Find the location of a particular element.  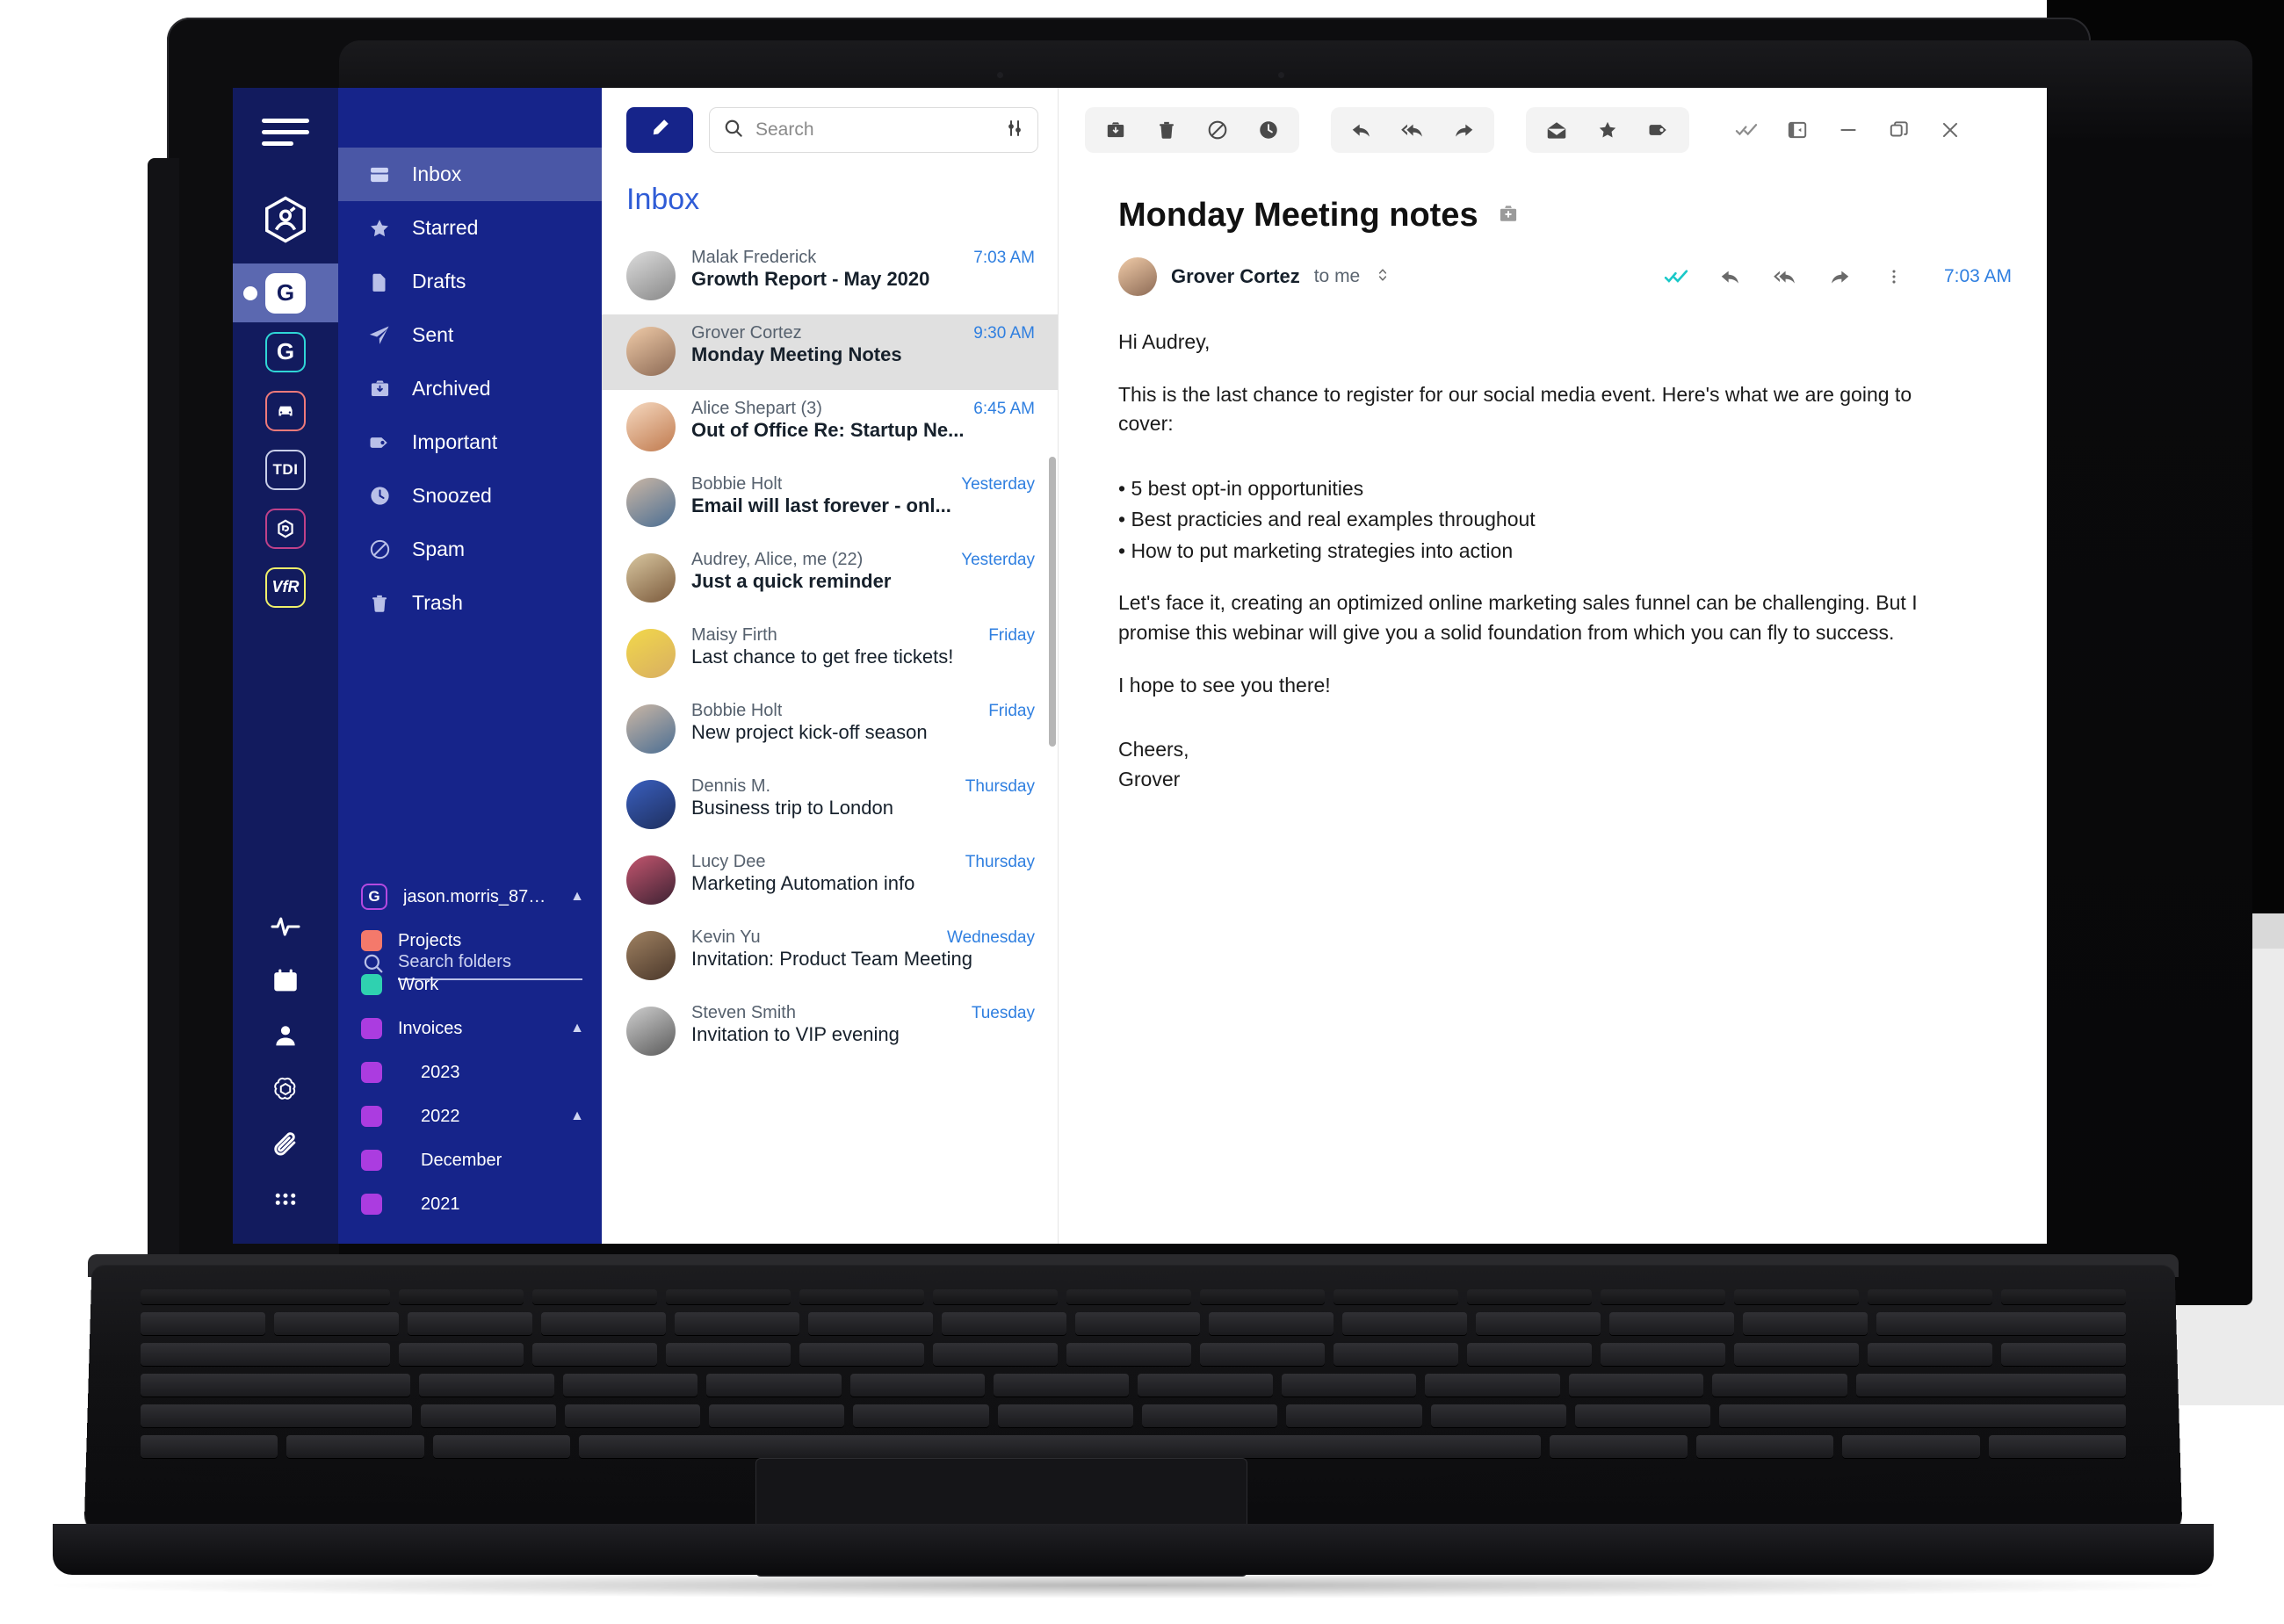

compose-button is located at coordinates (659, 130).